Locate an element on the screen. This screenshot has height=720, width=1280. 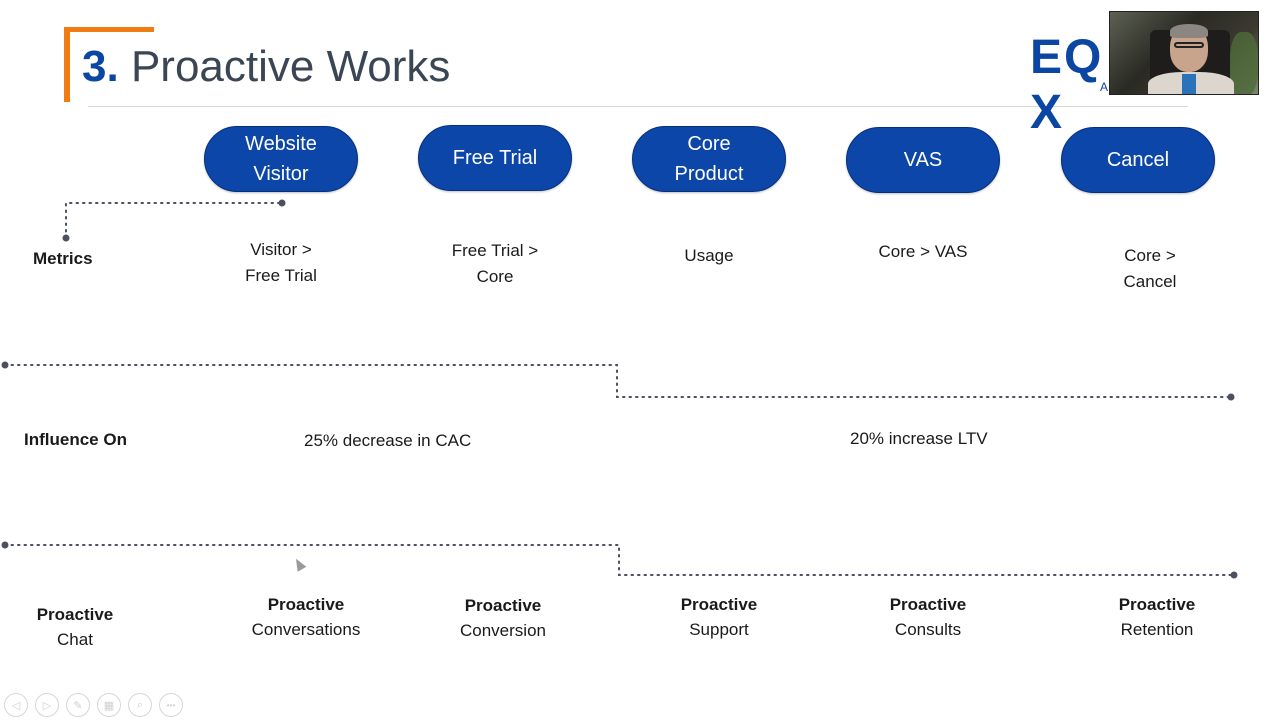
company-logo-subtext: A is located at coordinates (1104, 87).